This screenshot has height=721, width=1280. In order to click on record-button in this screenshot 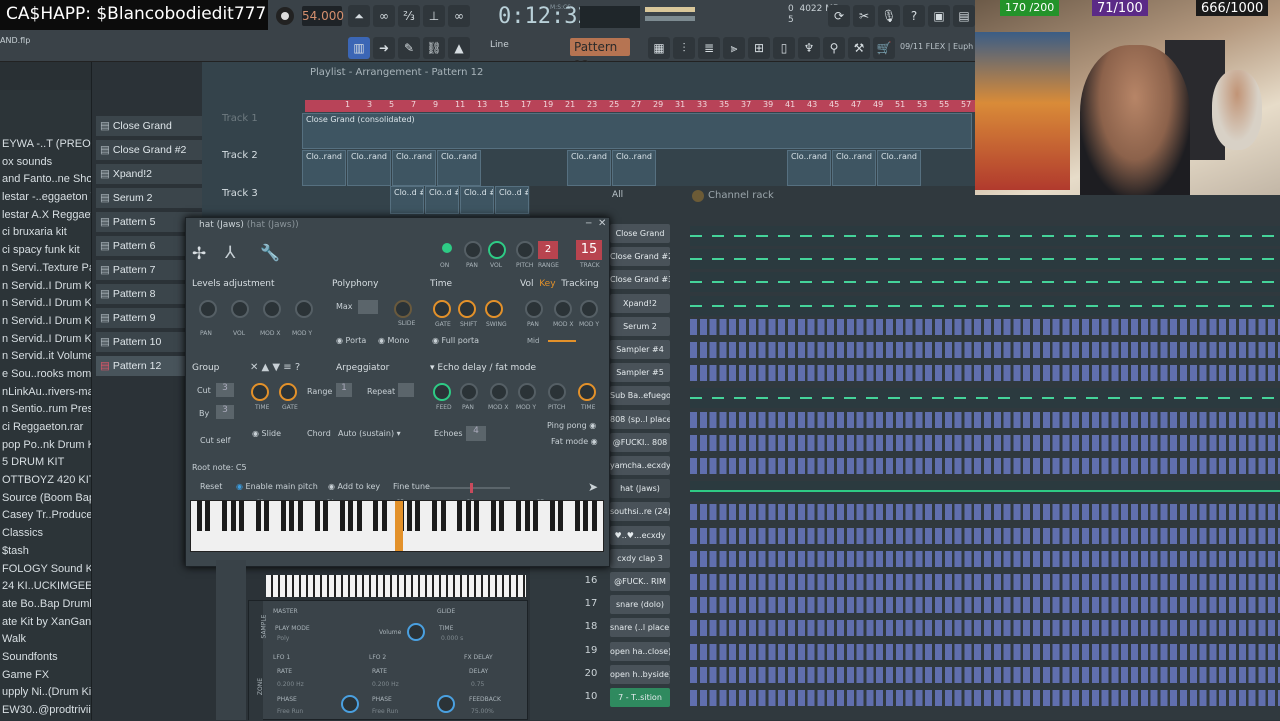, I will do `click(285, 16)`.